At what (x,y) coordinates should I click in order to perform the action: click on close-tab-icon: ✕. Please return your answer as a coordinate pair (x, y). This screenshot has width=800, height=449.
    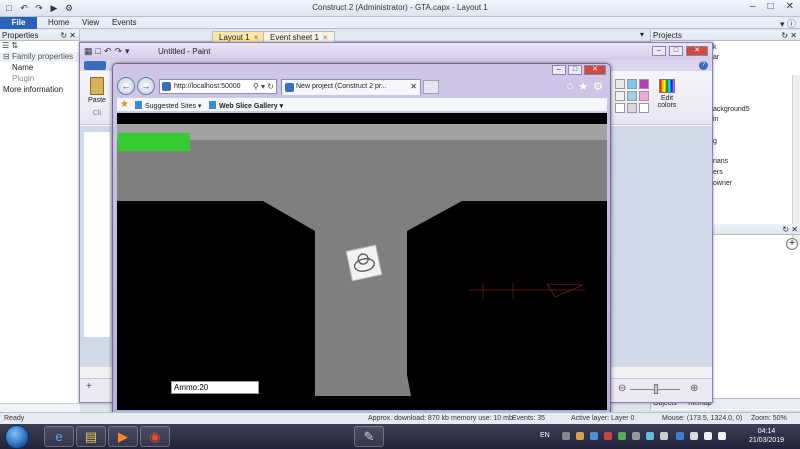
    Looking at the image, I should click on (413, 87).